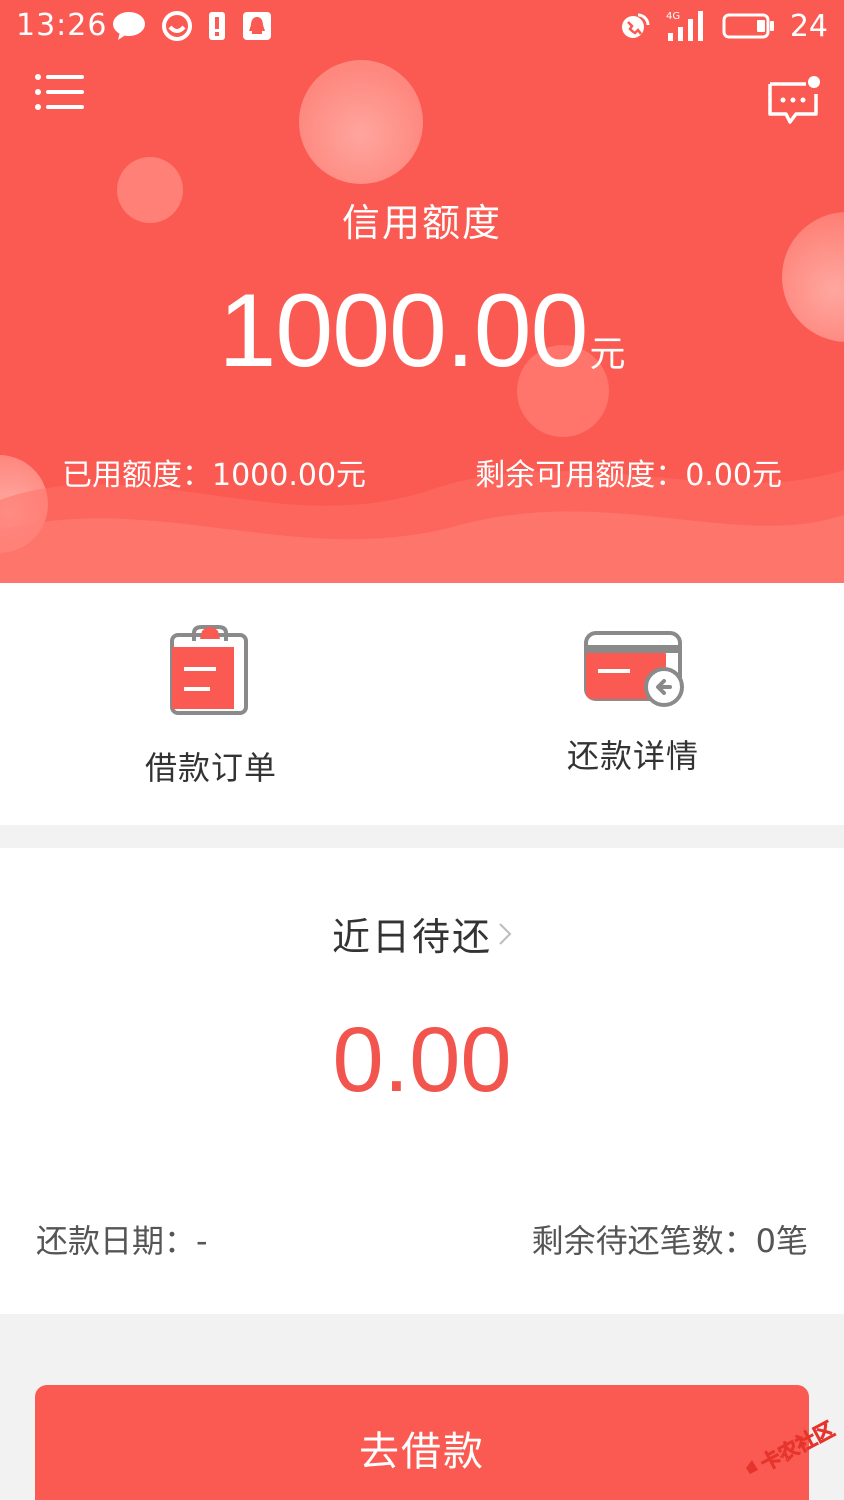 This screenshot has height=1500, width=844. What do you see at coordinates (628, 475) in the screenshot?
I see `remaining-credit: 剩余可用额度：0.00元` at bounding box center [628, 475].